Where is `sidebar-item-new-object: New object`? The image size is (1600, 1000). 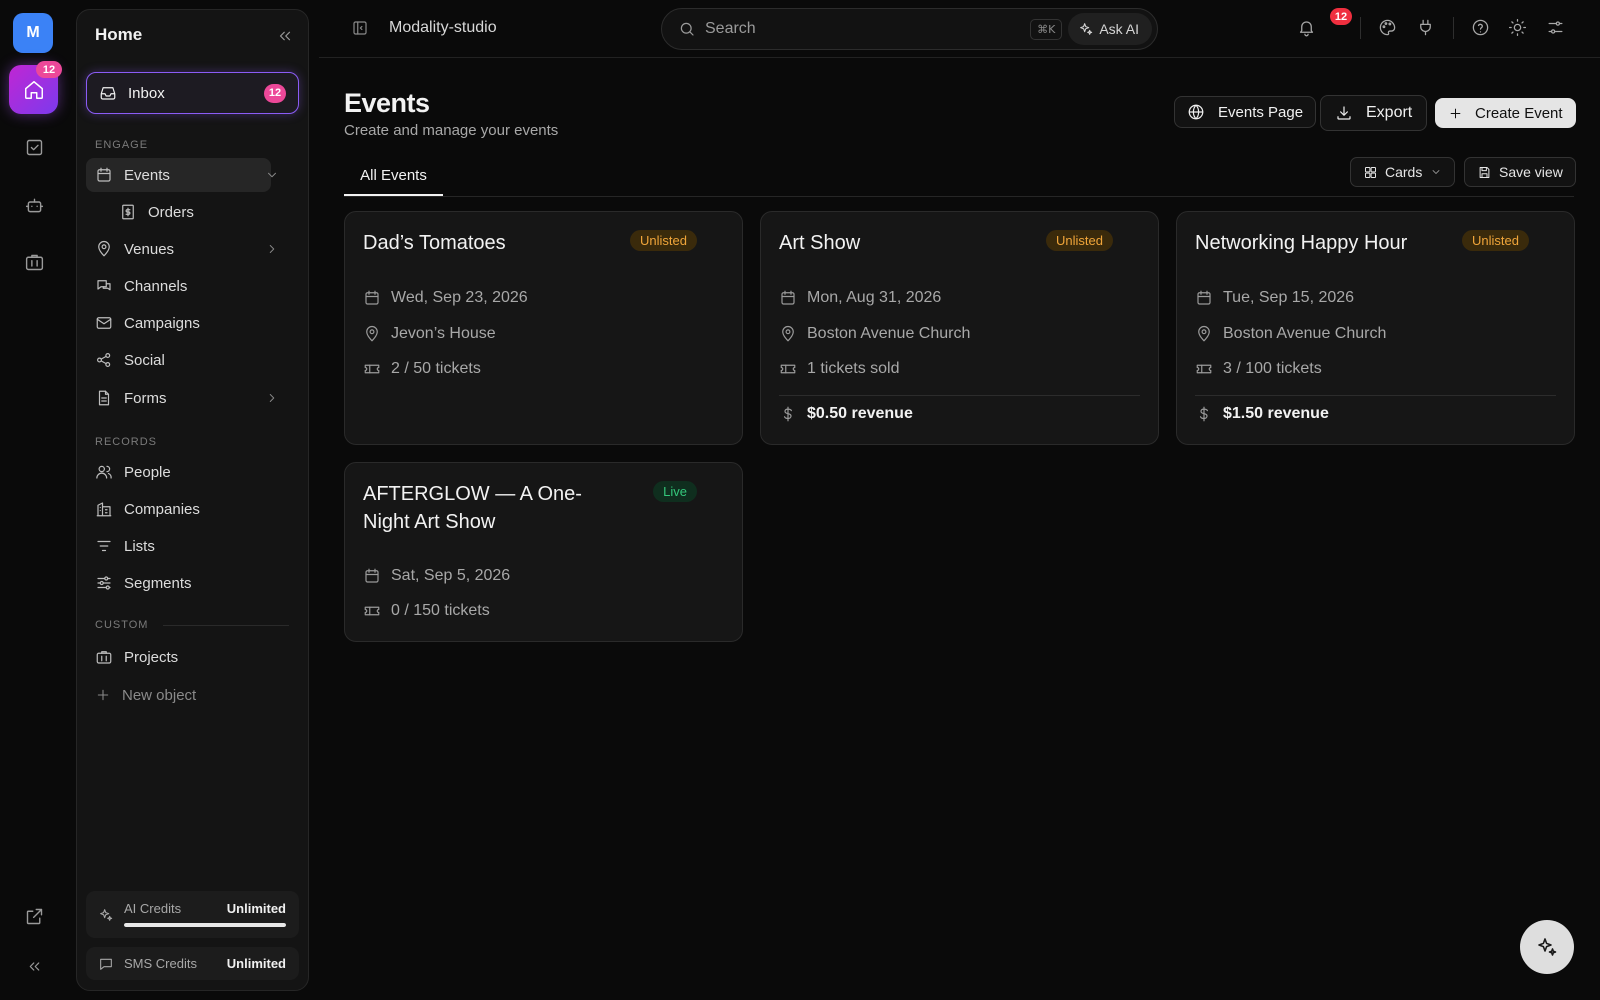 sidebar-item-new-object: New object is located at coordinates (192, 695).